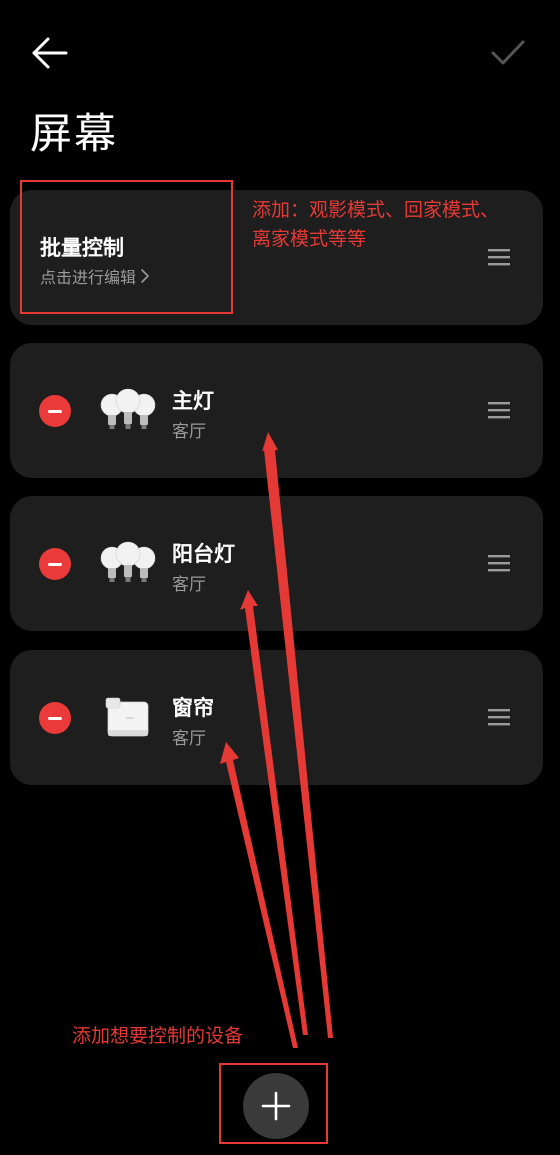 The height and width of the screenshot is (1155, 560). I want to click on device-name: 窗帘, so click(193, 708).